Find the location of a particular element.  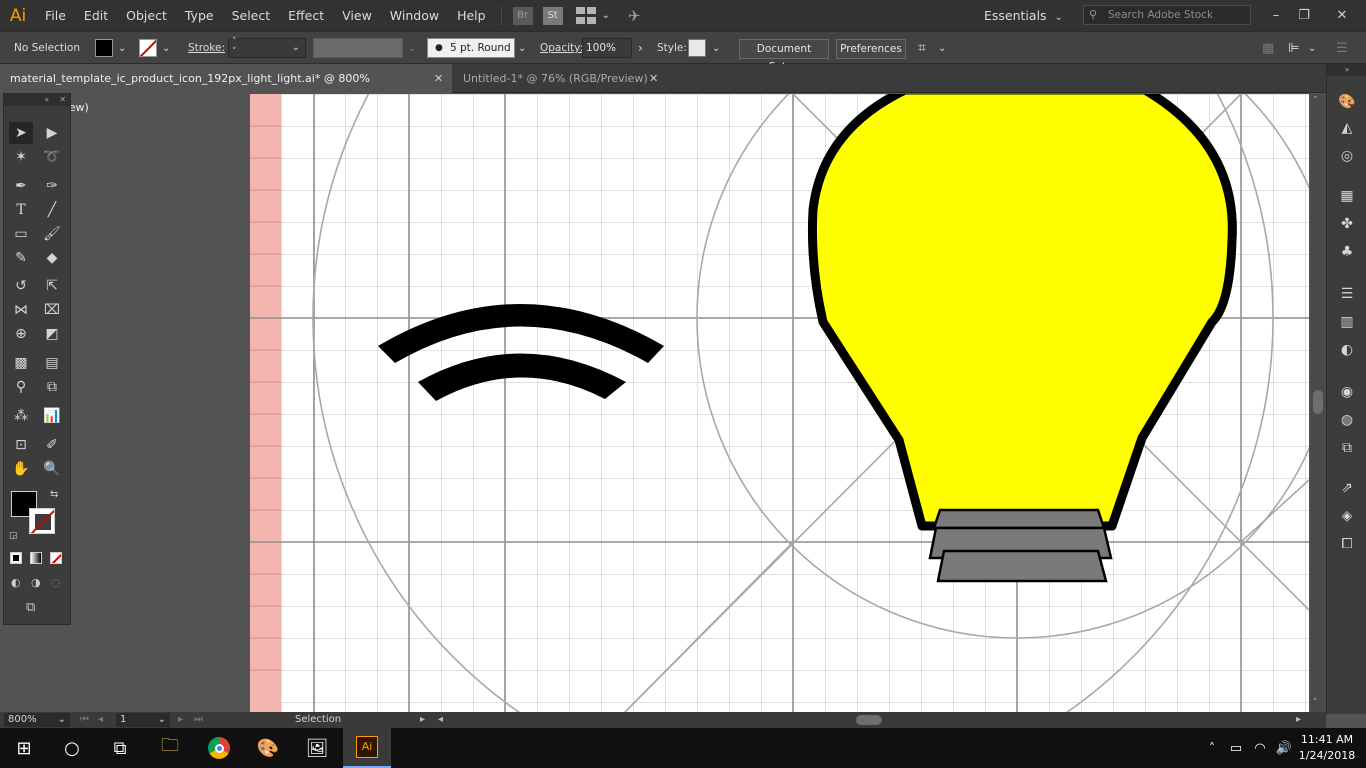

show-hidden-icons-icon: ˄ is located at coordinates (1212, 748).